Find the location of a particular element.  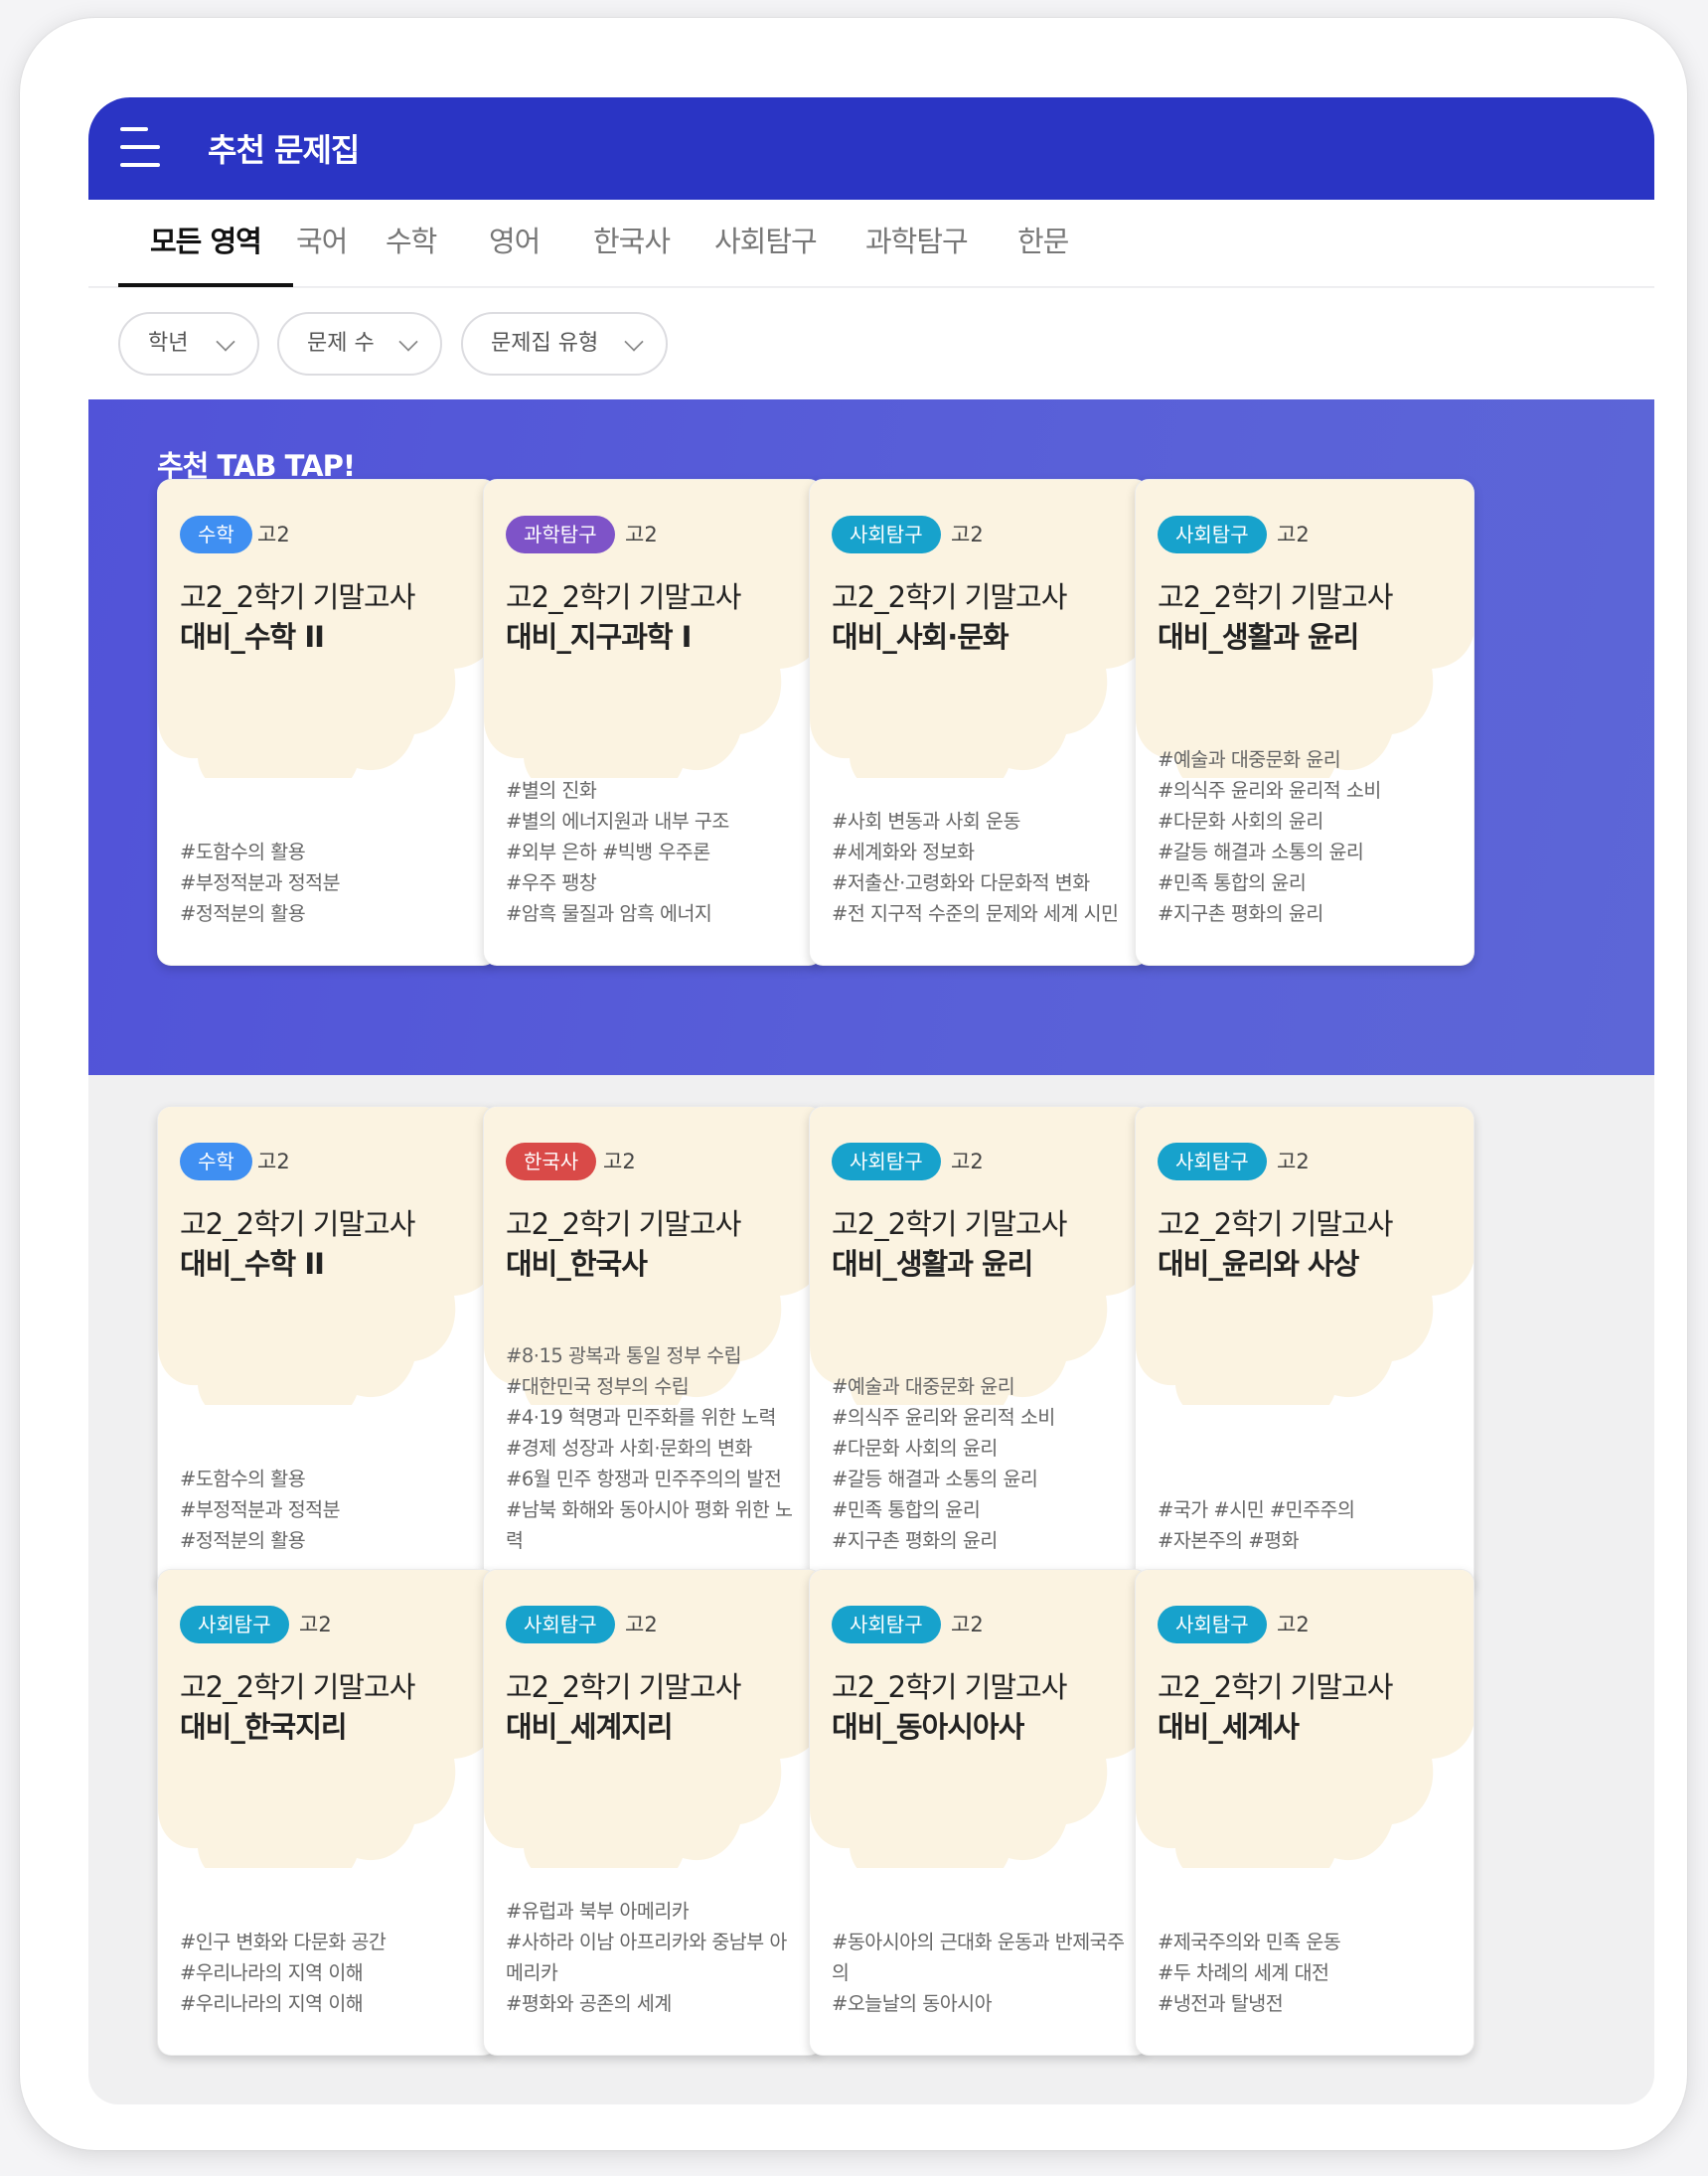

subject-tabs: 모든 영역 국어 수학 영어 한국사 사회탐구 과학탐구 한문 is located at coordinates (871, 243).